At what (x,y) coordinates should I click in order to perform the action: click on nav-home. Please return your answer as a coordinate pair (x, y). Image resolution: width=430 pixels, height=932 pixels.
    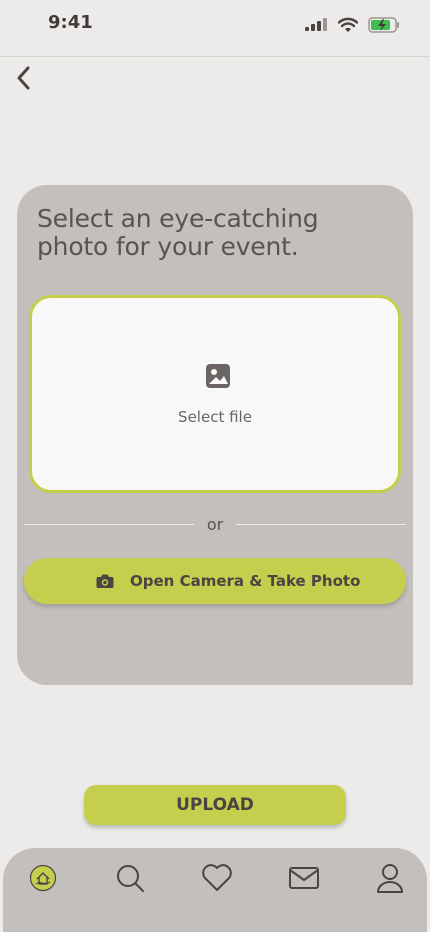
    Looking at the image, I should click on (43, 878).